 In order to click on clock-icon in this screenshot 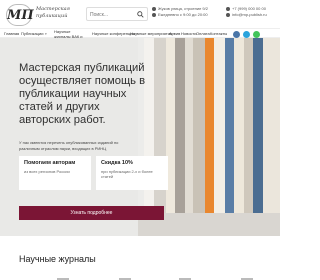, I will do `click(154, 15)`.